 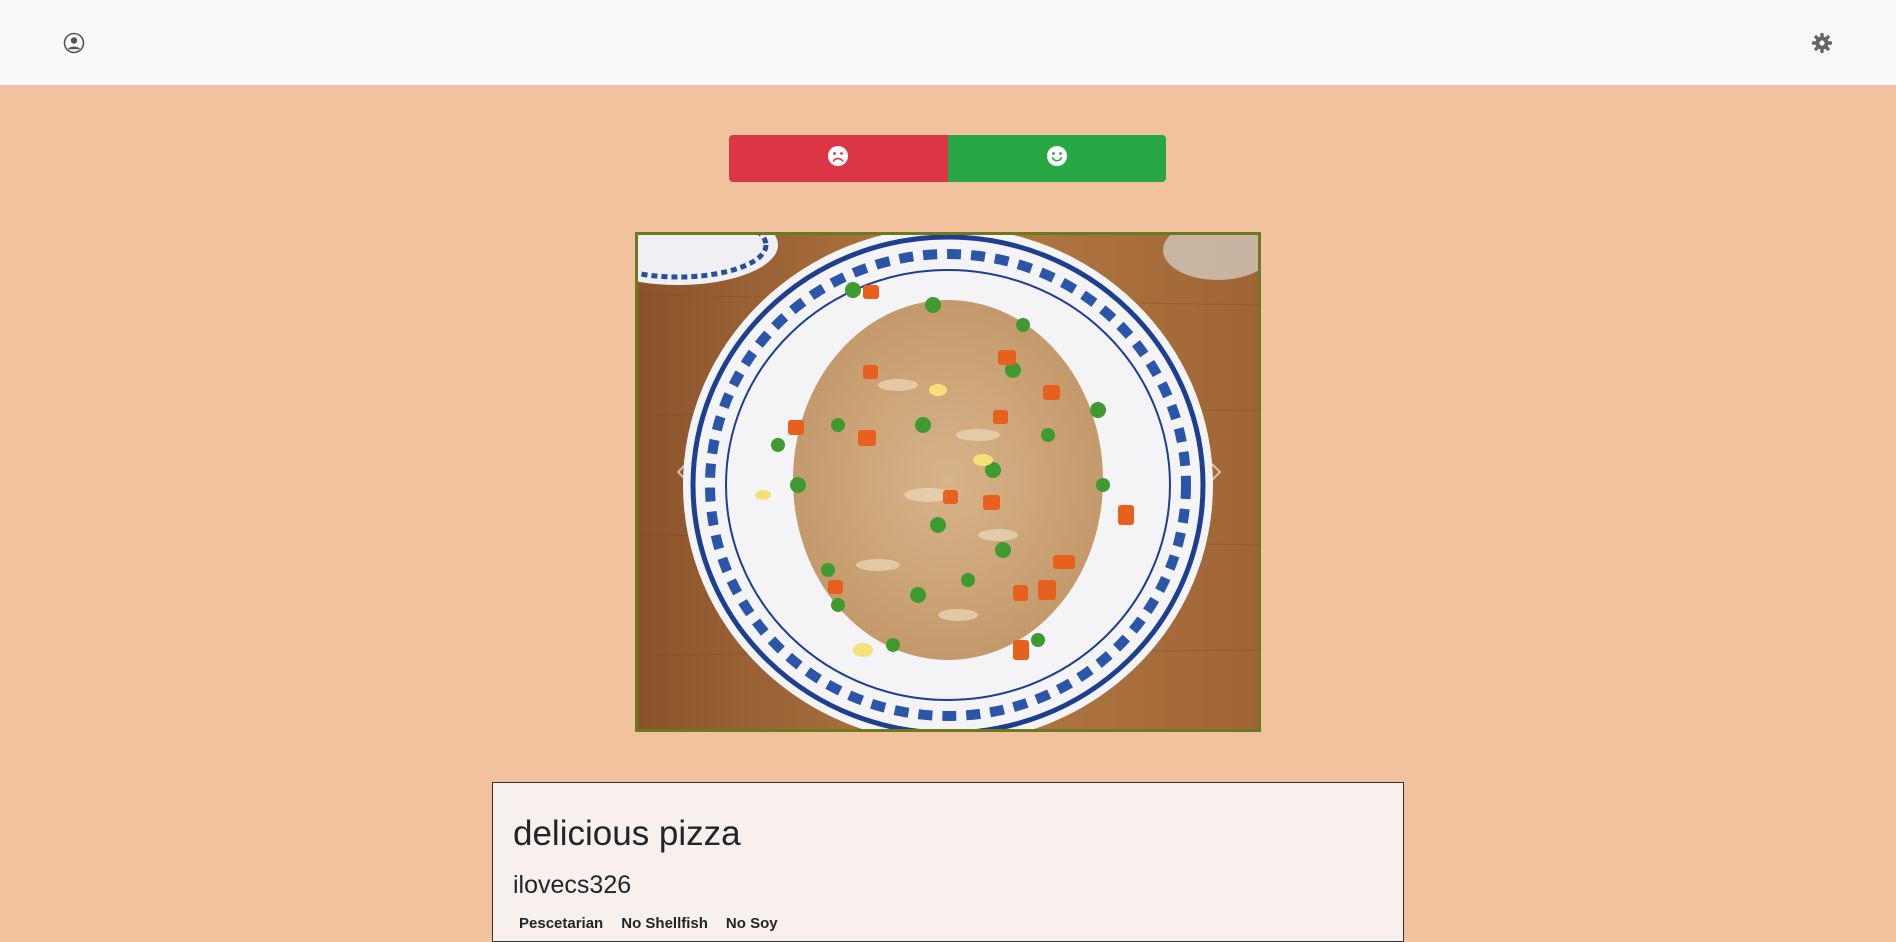 I want to click on recipe-author: ilovecs326, so click(x=572, y=884).